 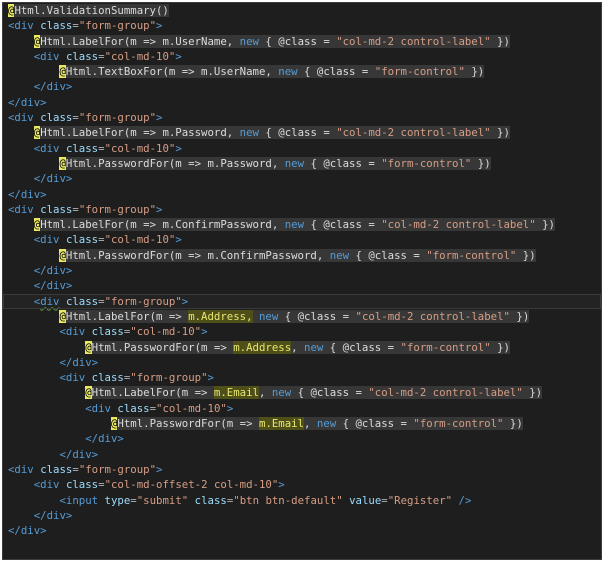 I want to click on razor-token: Html.LabelFor(m => m.Password,, so click(x=140, y=133).